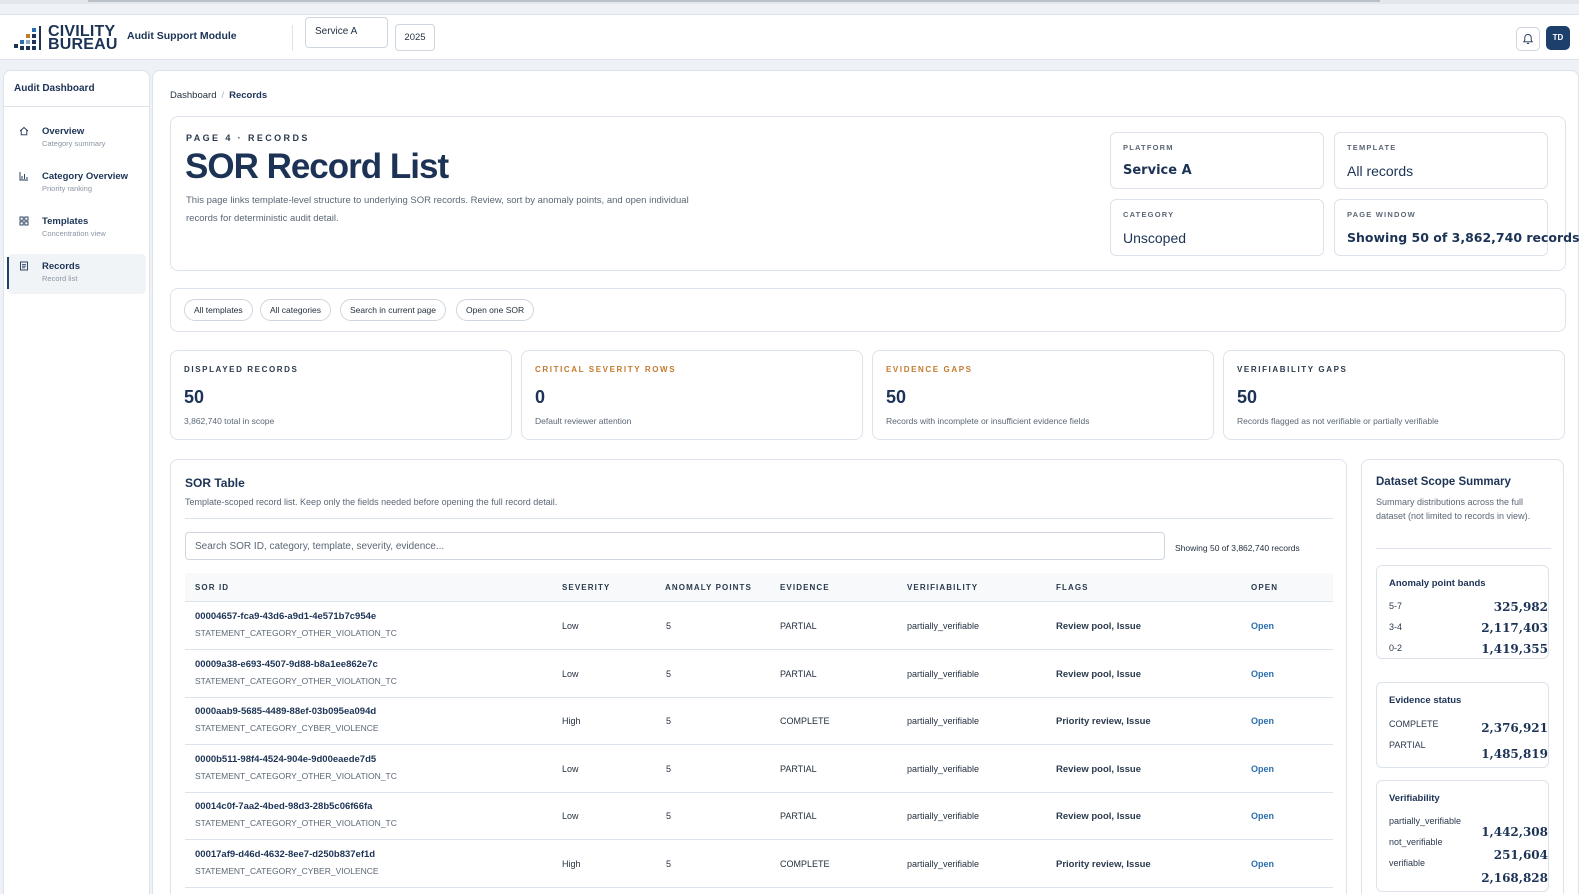 Image resolution: width=1579 pixels, height=894 pixels. I want to click on stat-value: 0, so click(540, 397).